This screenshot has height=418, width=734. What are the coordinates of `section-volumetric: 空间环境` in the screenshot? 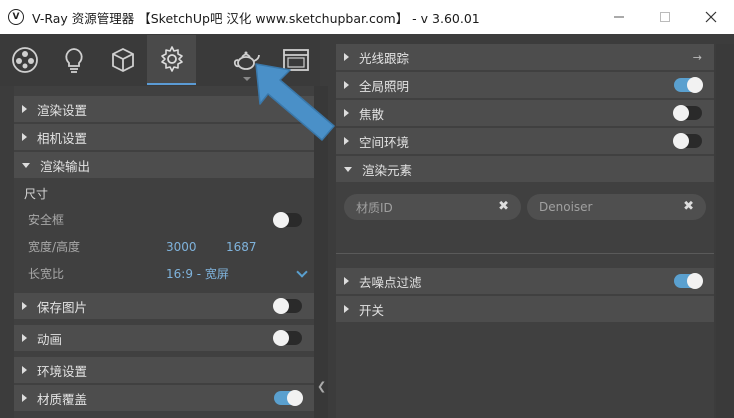 It's located at (525, 141).